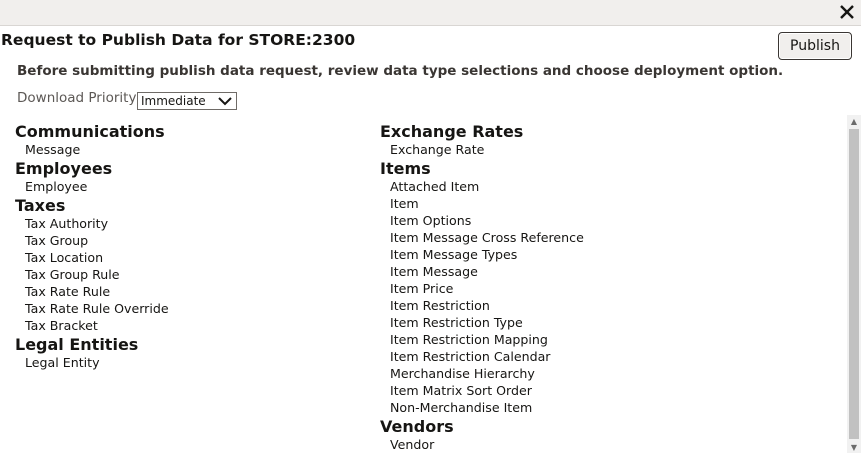 This screenshot has height=467, width=861. What do you see at coordinates (173, 101) in the screenshot?
I see `download-priority-value: Immediate` at bounding box center [173, 101].